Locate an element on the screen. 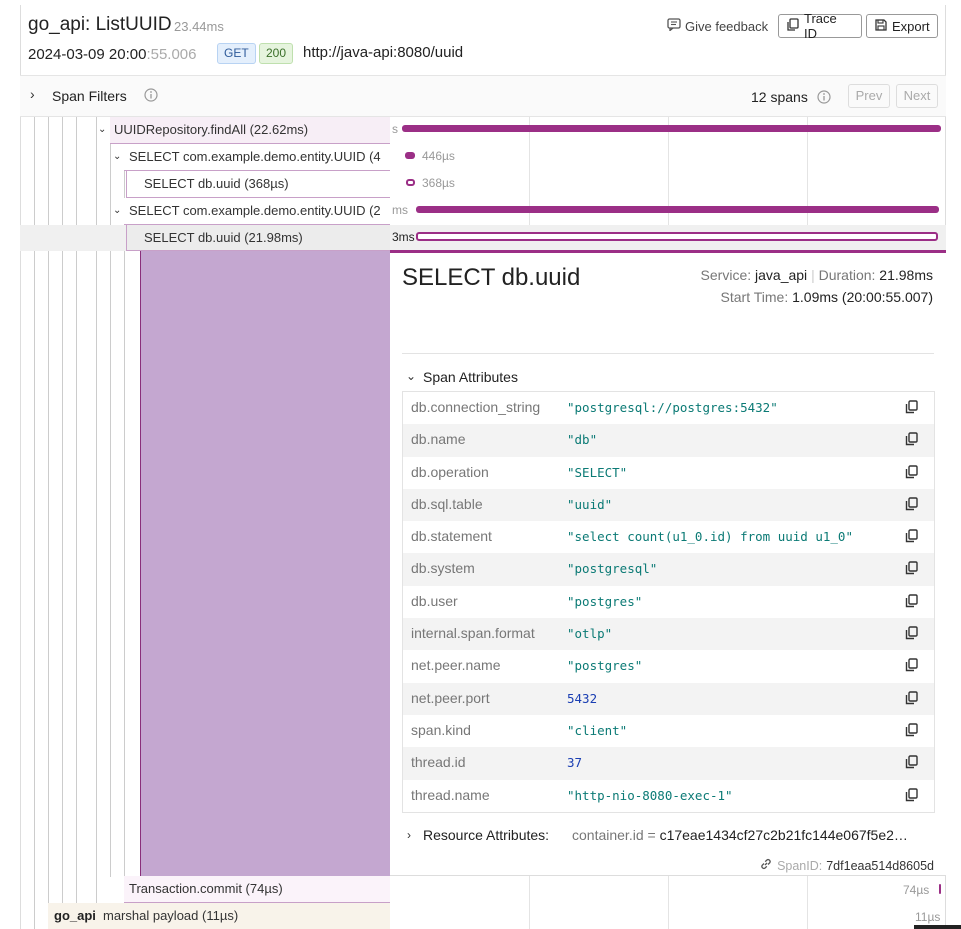  resource-eq: = is located at coordinates (651, 835).